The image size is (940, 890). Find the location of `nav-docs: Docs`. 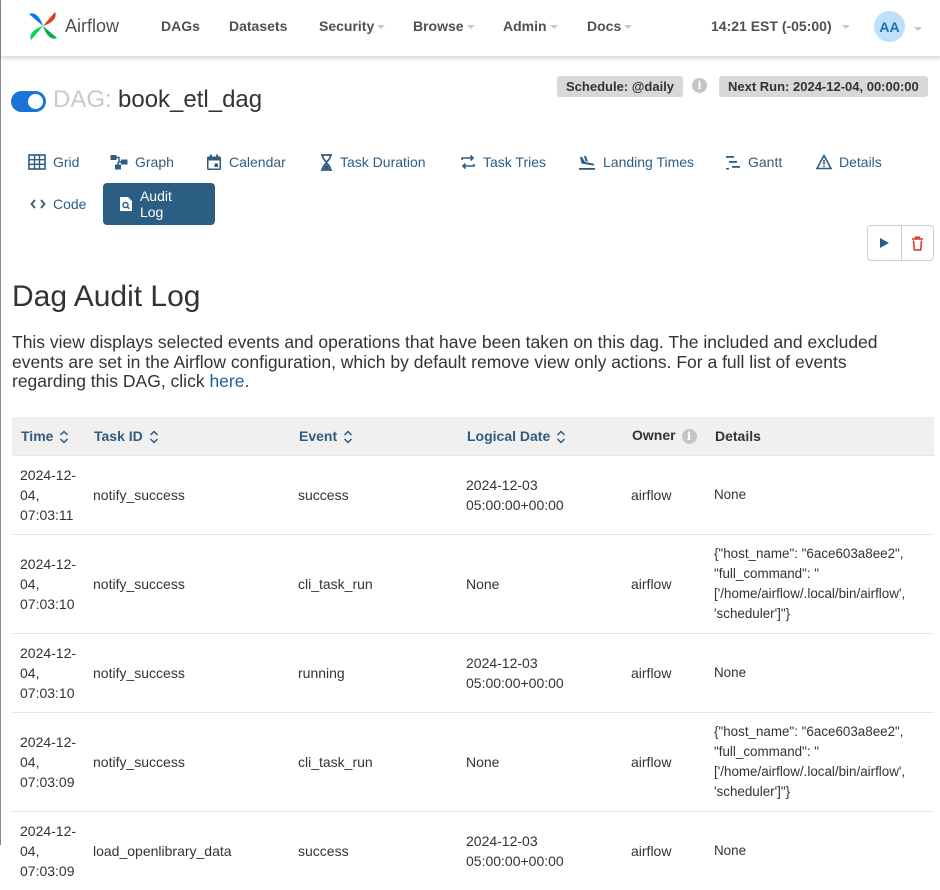

nav-docs: Docs is located at coordinates (610, 26).